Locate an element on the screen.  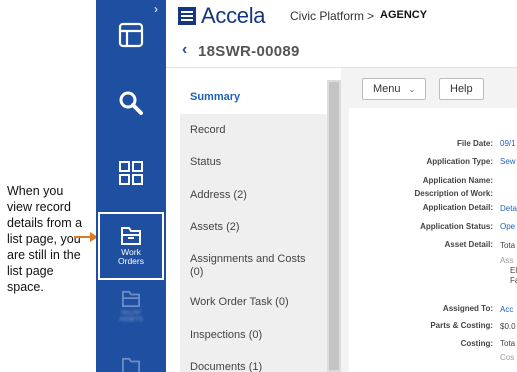
asset-detail-label: Asset Detail: is located at coordinates (468, 244).